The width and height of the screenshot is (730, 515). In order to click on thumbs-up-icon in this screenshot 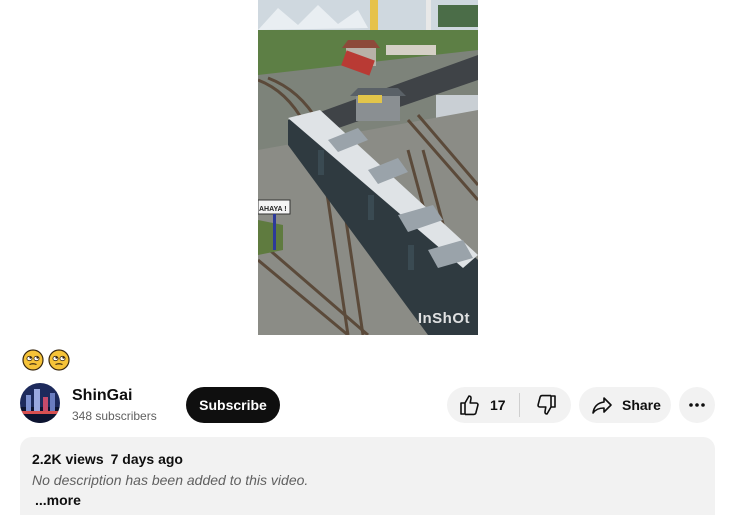, I will do `click(469, 405)`.